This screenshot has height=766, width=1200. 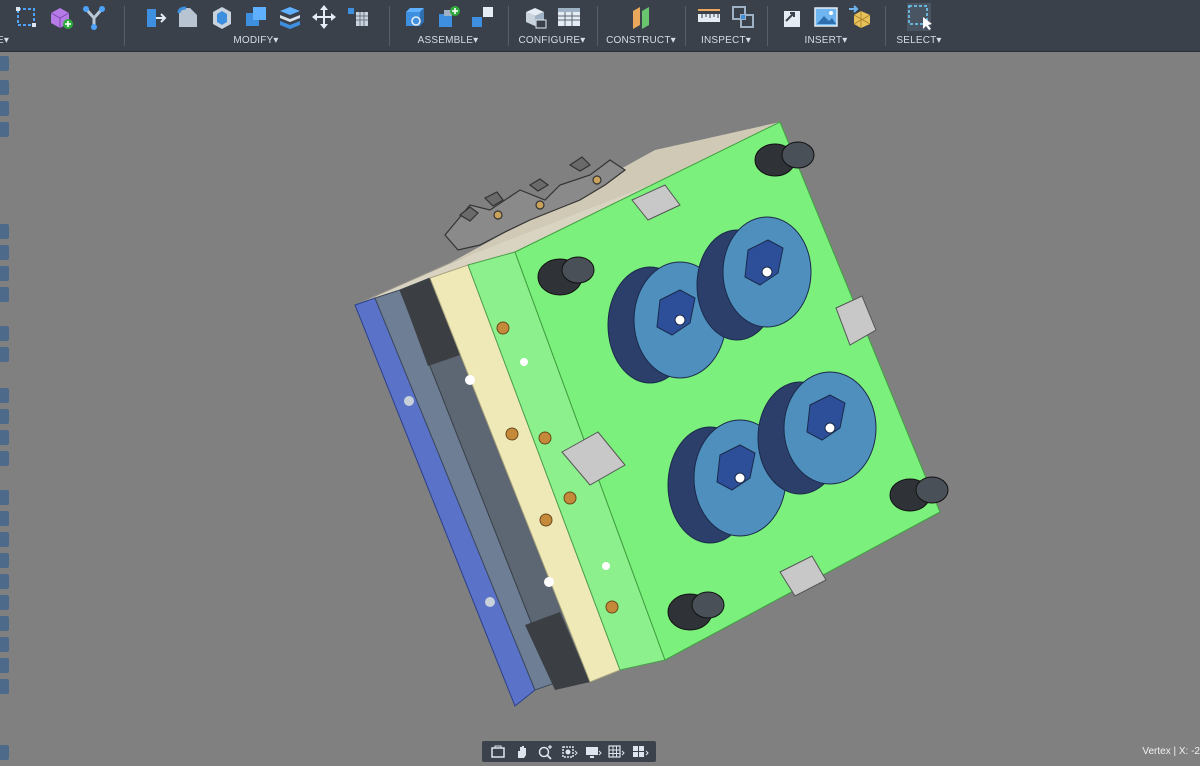 I want to click on insert-mesh-icon, so click(x=860, y=17).